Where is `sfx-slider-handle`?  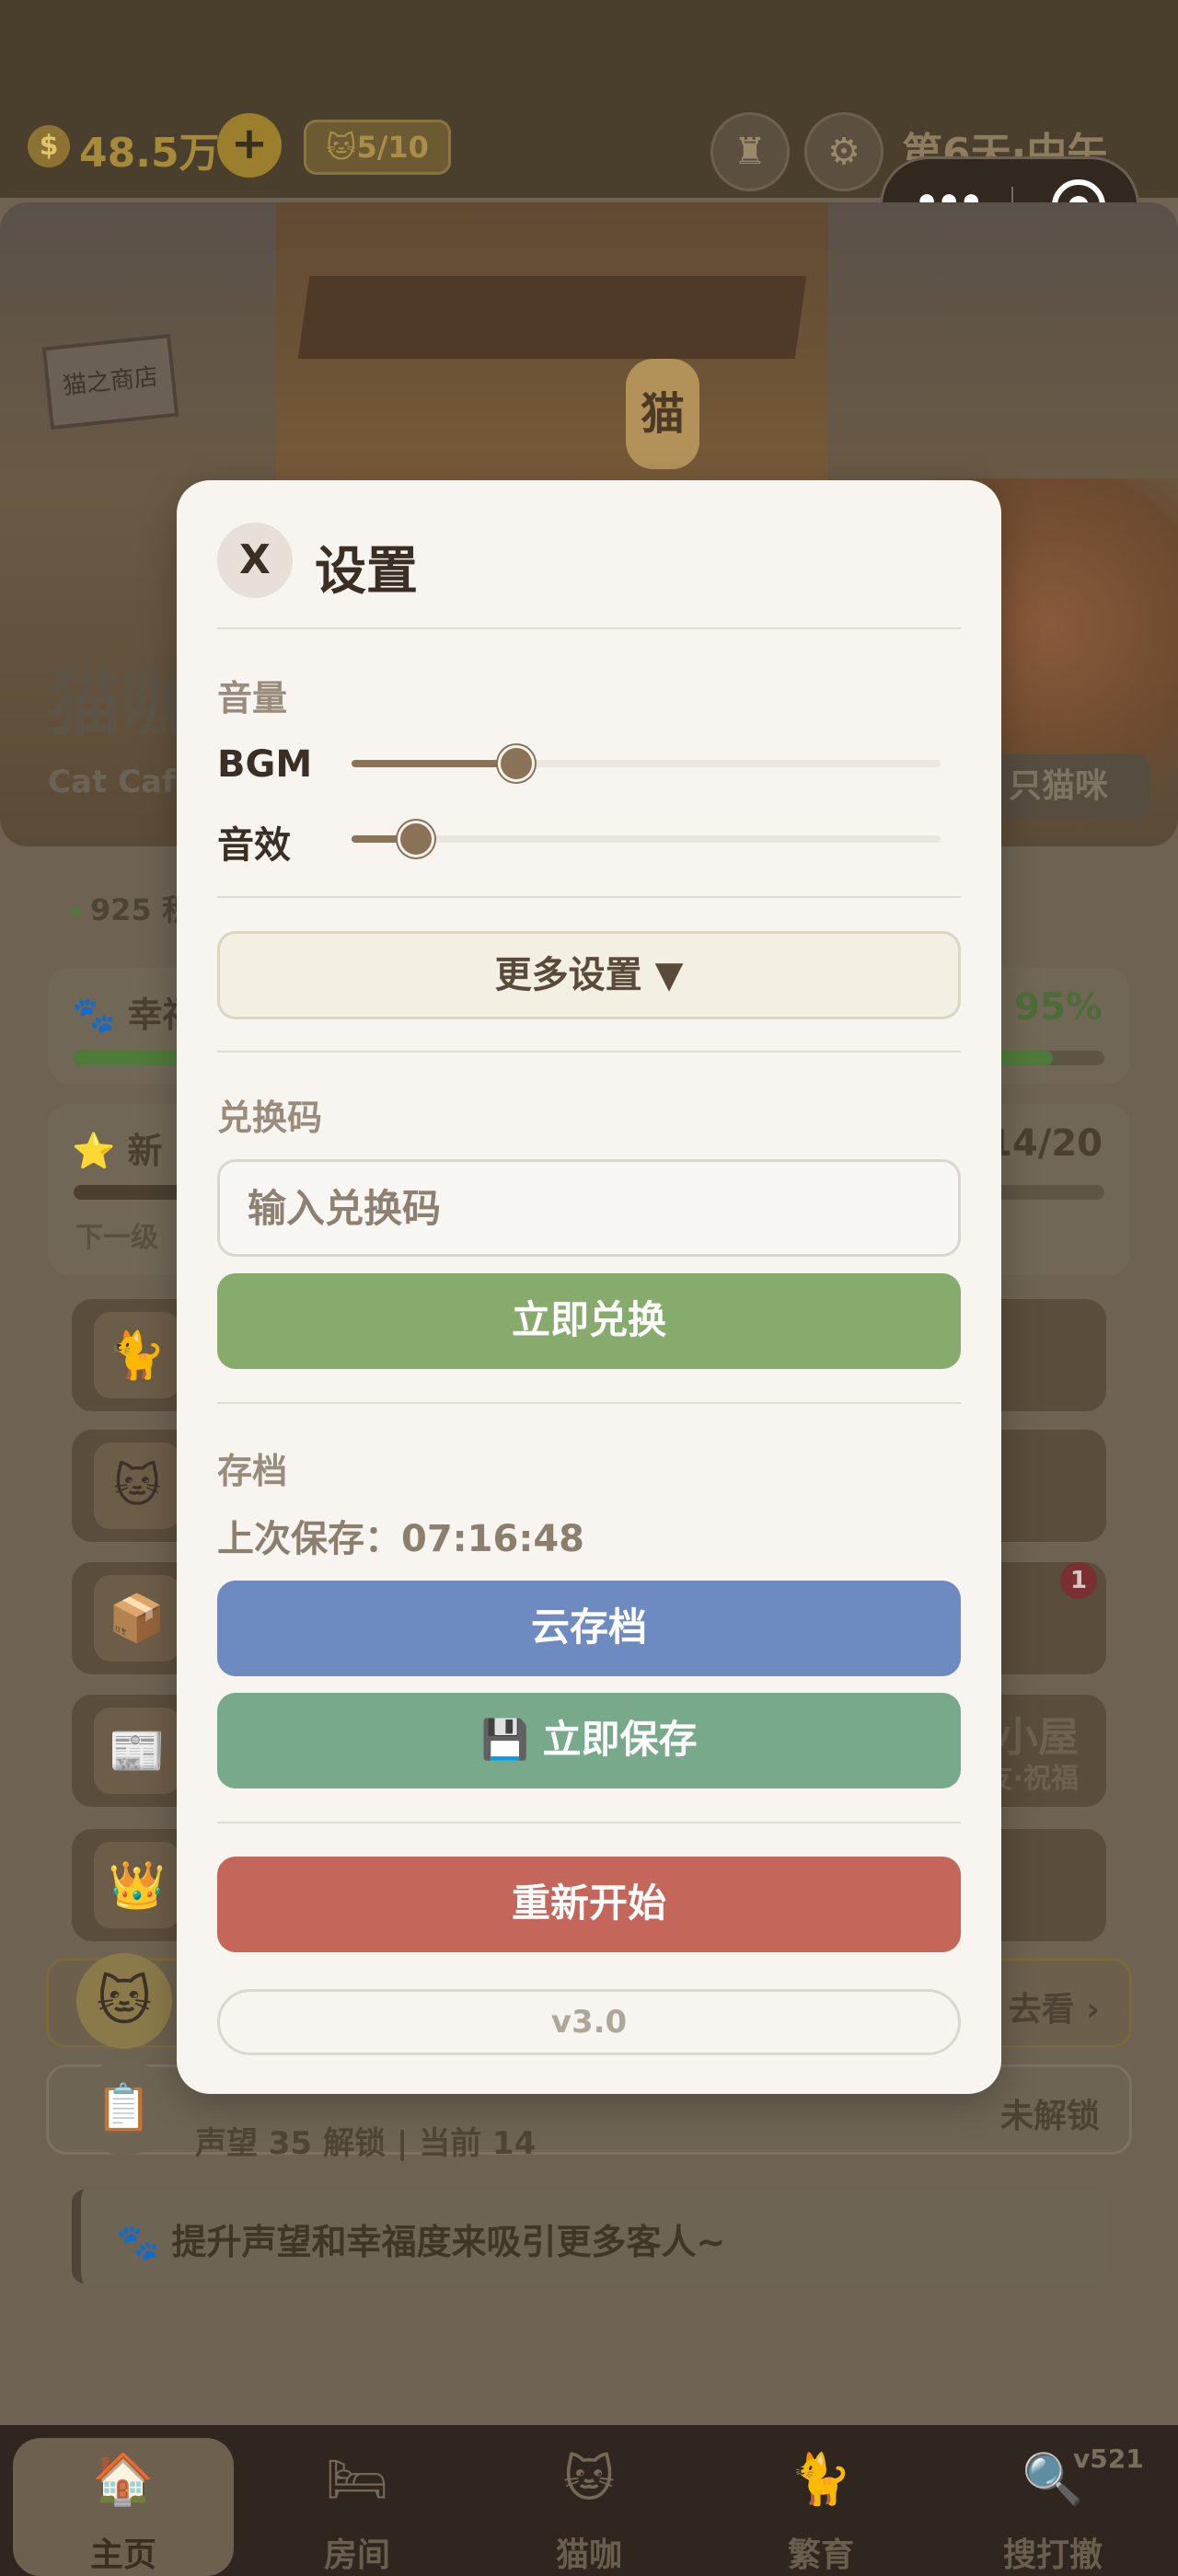 sfx-slider-handle is located at coordinates (416, 839).